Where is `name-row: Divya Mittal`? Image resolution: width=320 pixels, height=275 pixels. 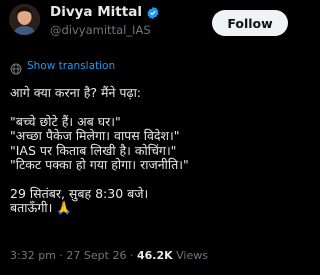
name-row: Divya Mittal is located at coordinates (105, 12).